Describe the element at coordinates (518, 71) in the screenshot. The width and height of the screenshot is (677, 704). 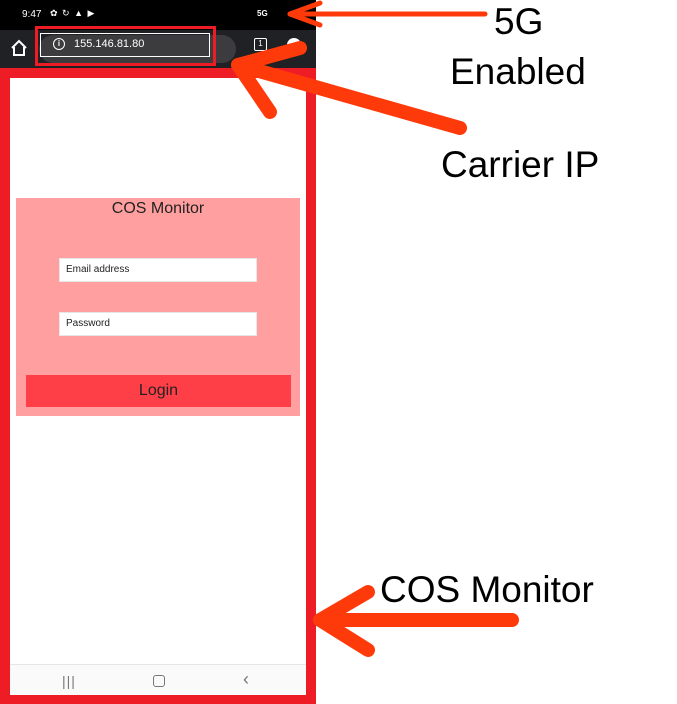
I see `annotation-enabled: Enabled` at that location.